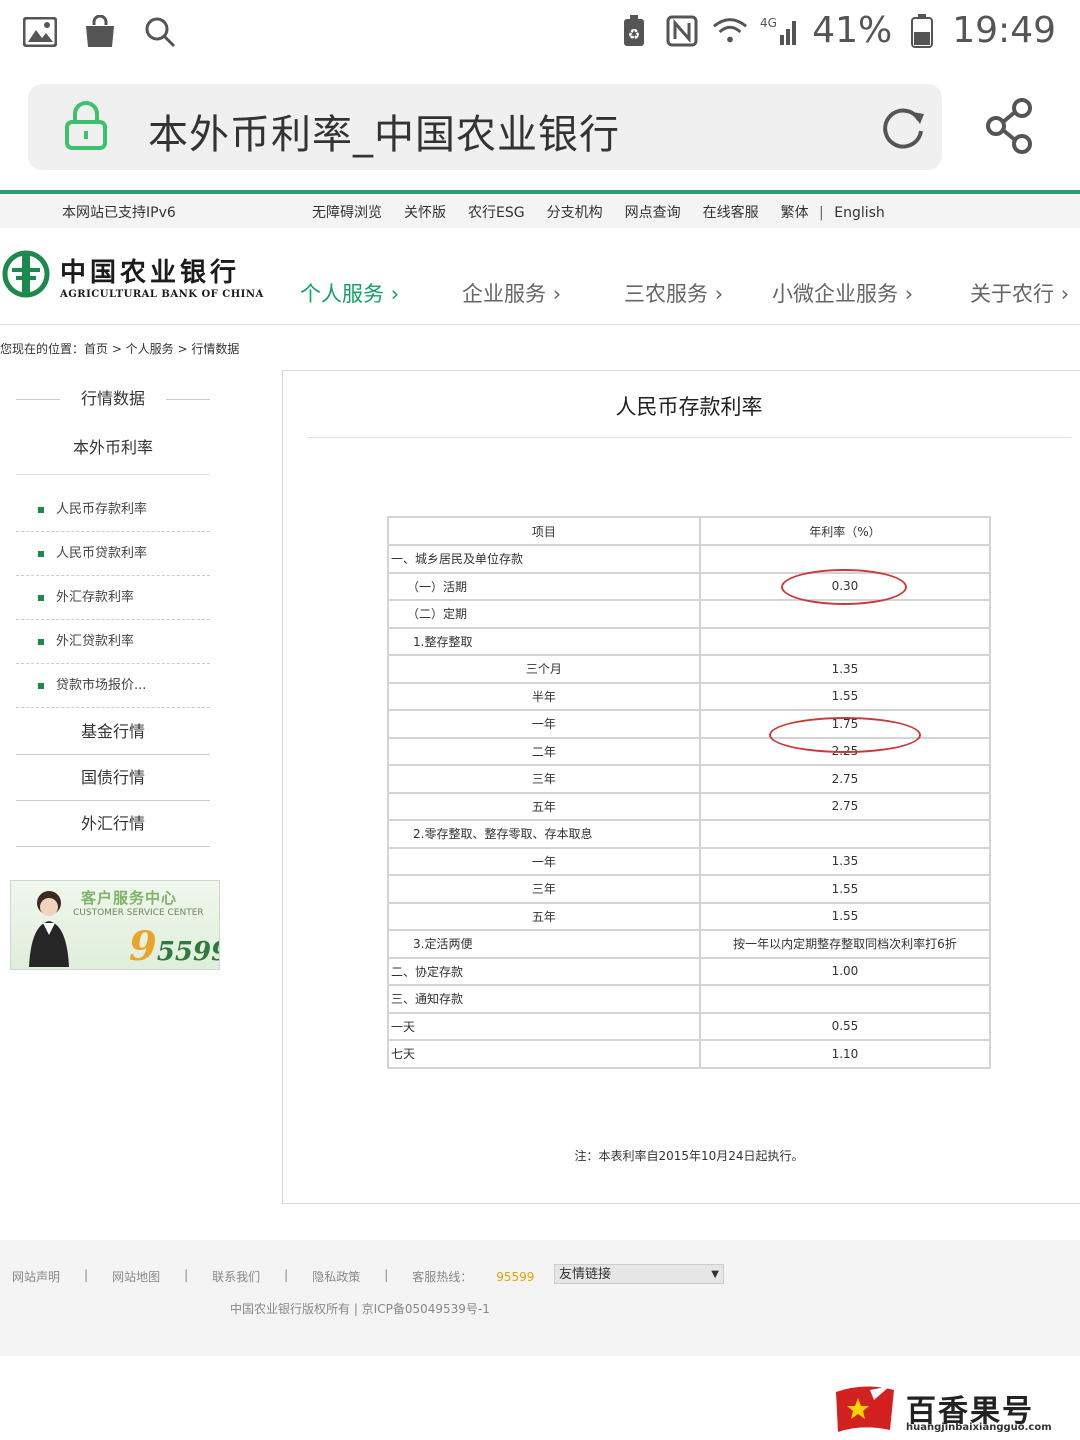 This screenshot has height=1440, width=1080. What do you see at coordinates (1004, 30) in the screenshot?
I see `clock: 19:49` at bounding box center [1004, 30].